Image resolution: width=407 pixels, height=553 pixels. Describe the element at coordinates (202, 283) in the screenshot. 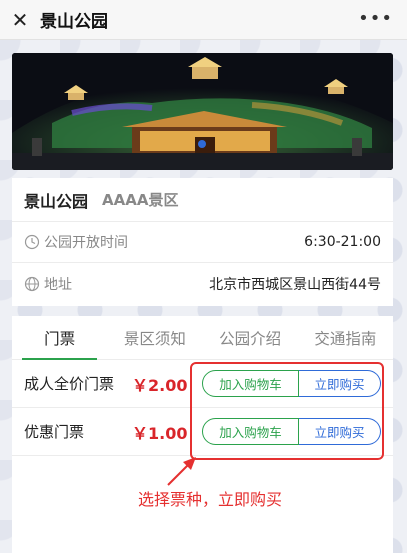

I see `address-row: 地址 北京市西城区景山西街44号` at that location.